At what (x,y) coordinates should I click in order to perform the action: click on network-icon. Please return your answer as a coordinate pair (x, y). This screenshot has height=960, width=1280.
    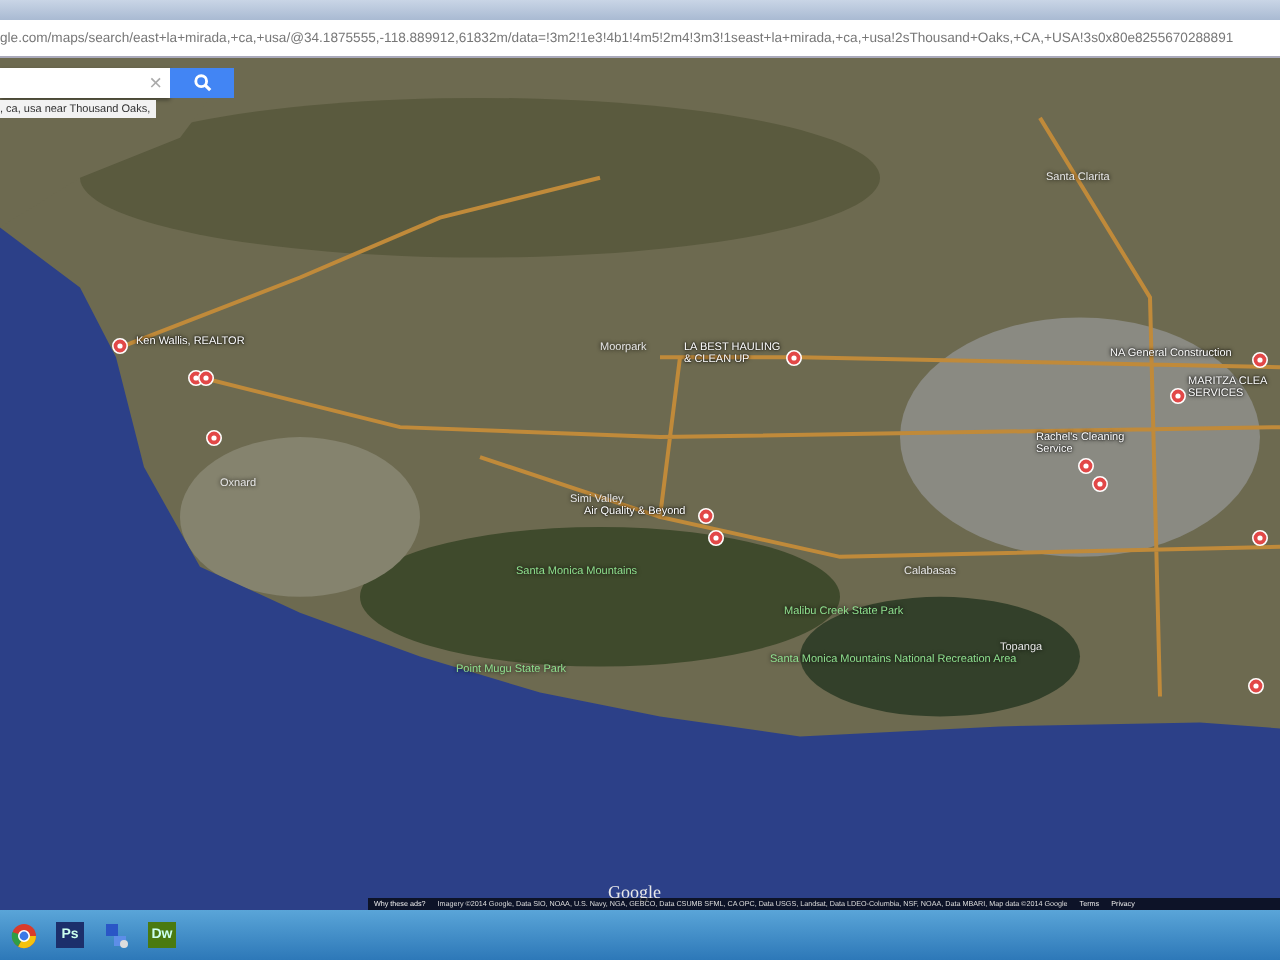
    Looking at the image, I should click on (116, 935).